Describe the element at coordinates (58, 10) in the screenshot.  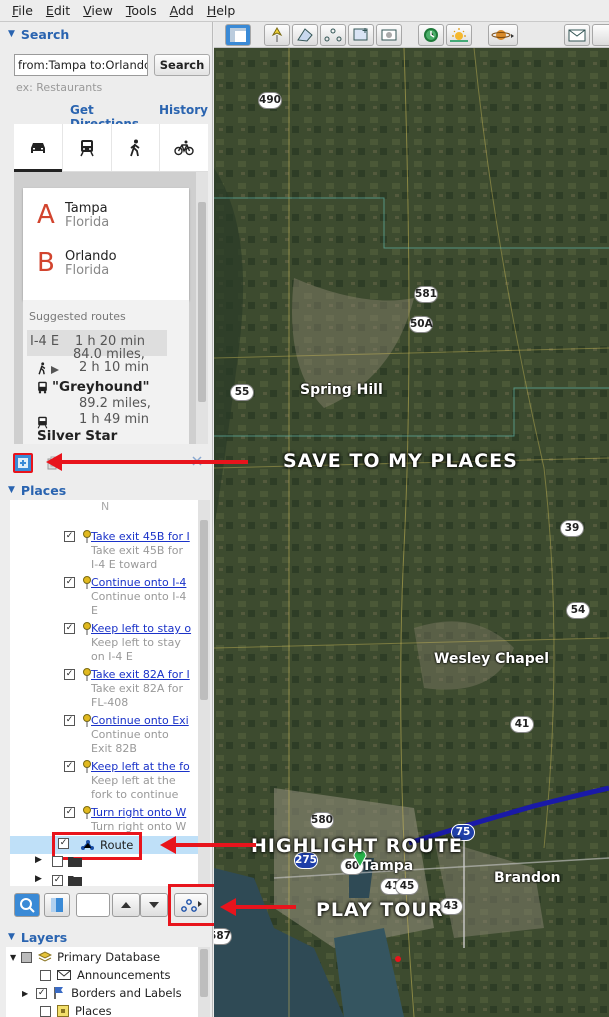
I see `menu-edit: Edit` at that location.